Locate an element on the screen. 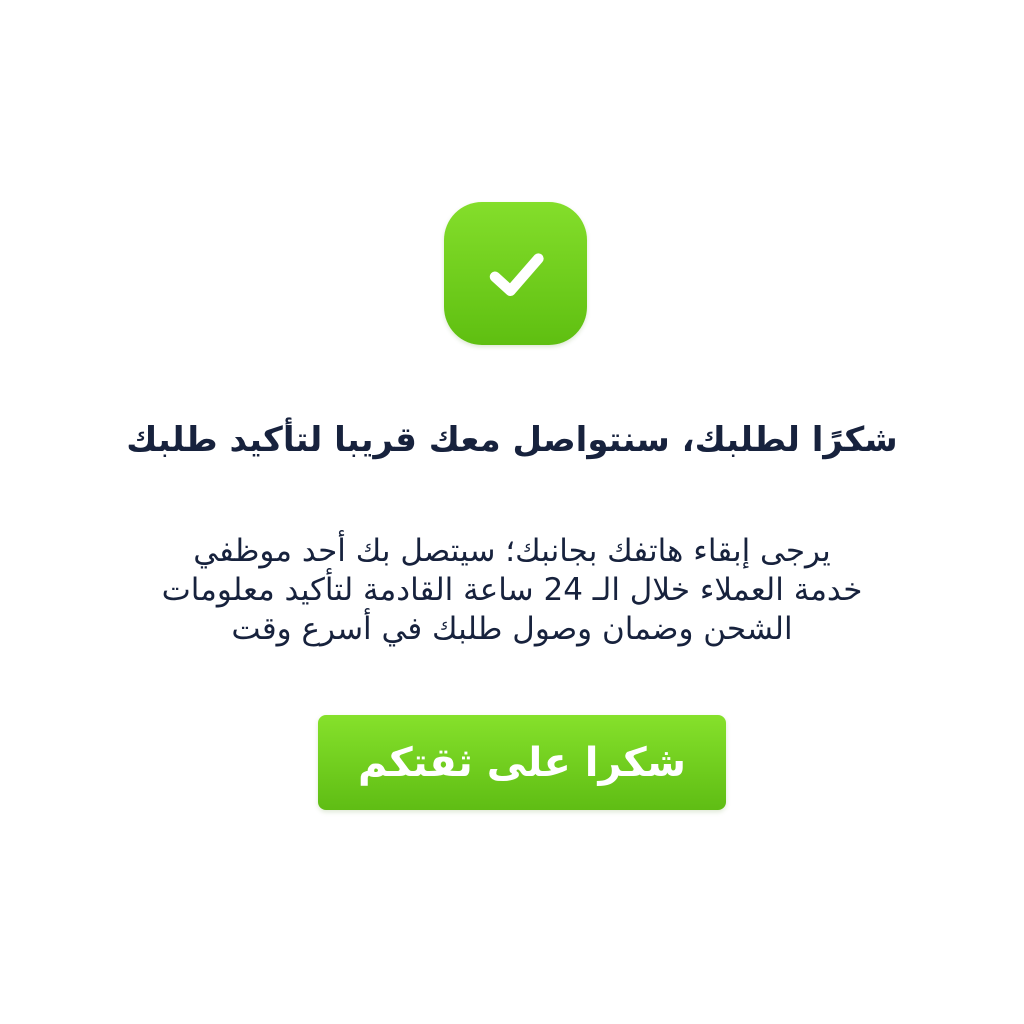 This screenshot has height=1024, width=1024. message-line: الشحن وضمان وصول طلبك في أسرع وقت is located at coordinates (512, 629).